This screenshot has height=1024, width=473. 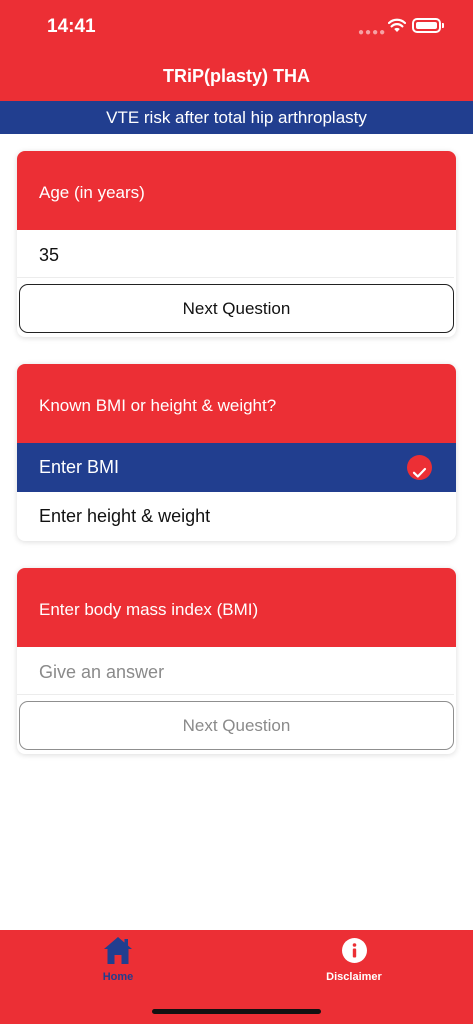 What do you see at coordinates (236, 516) in the screenshot?
I see `option-enter-height-weight: Enter height & weight` at bounding box center [236, 516].